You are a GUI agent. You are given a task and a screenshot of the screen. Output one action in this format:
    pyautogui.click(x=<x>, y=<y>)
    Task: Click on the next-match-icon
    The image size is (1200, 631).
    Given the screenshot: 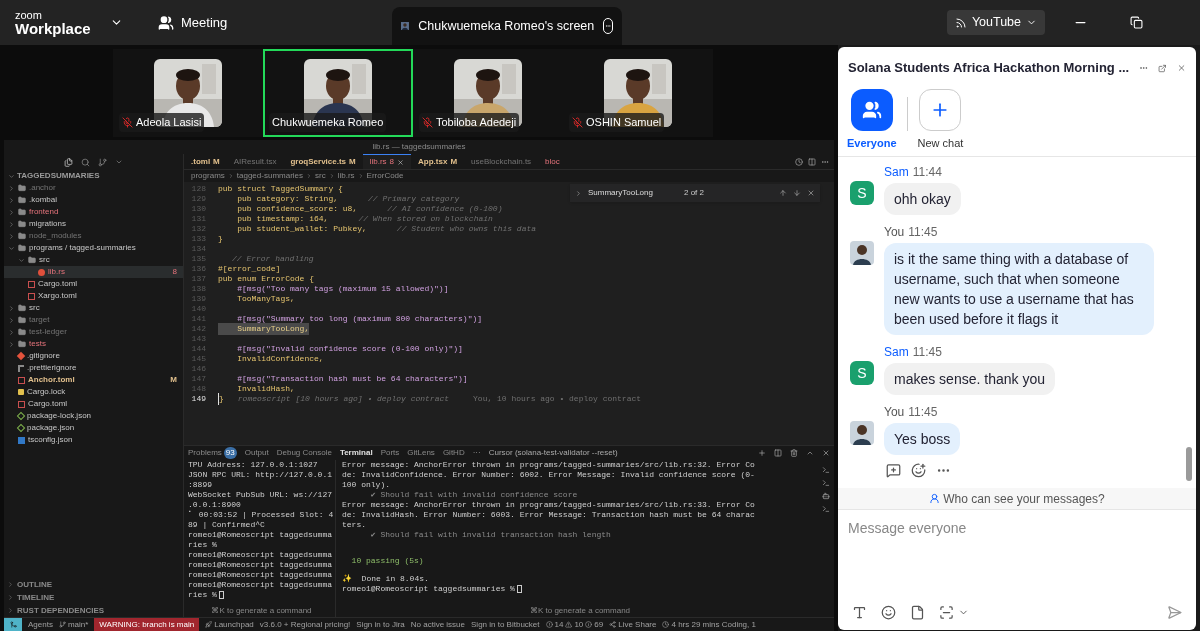 What is the action you would take?
    pyautogui.click(x=797, y=193)
    